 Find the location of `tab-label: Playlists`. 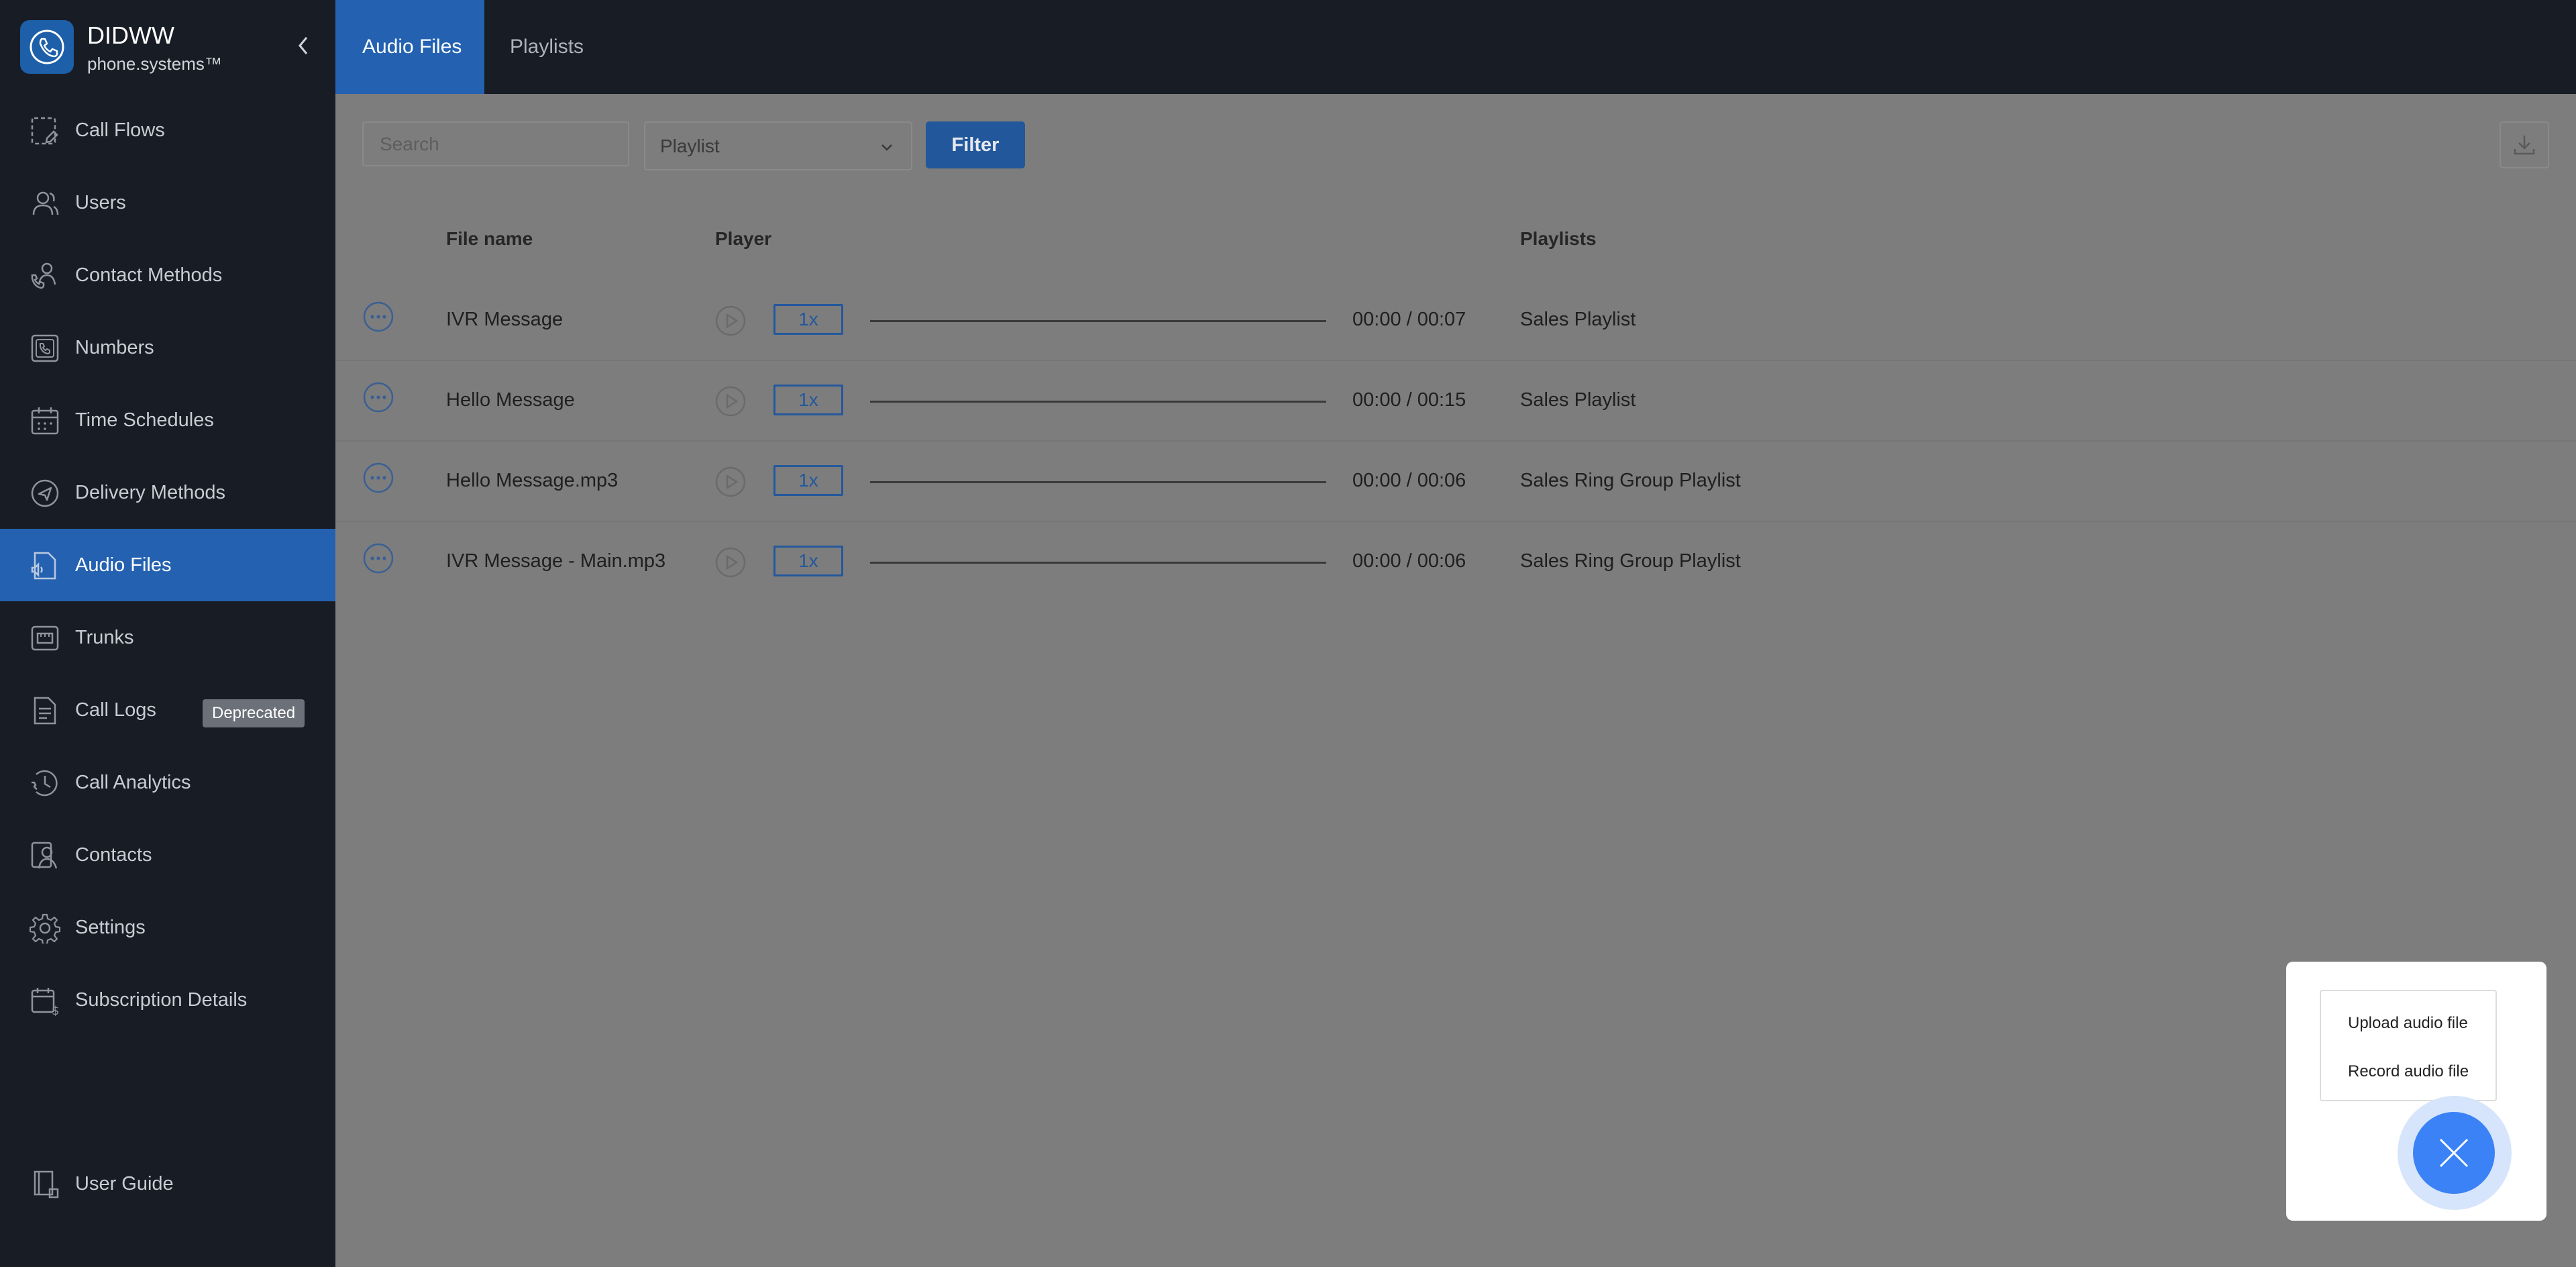

tab-label: Playlists is located at coordinates (547, 47).